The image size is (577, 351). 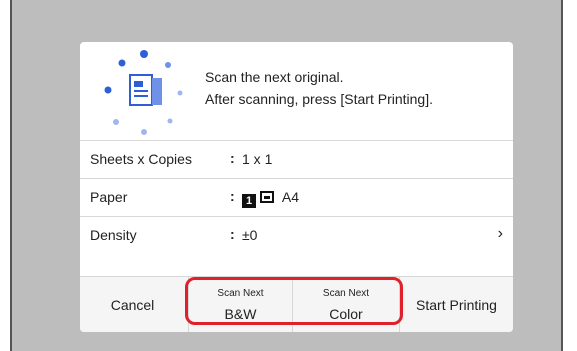 What do you see at coordinates (290, 197) in the screenshot?
I see `paper-size-value: A4` at bounding box center [290, 197].